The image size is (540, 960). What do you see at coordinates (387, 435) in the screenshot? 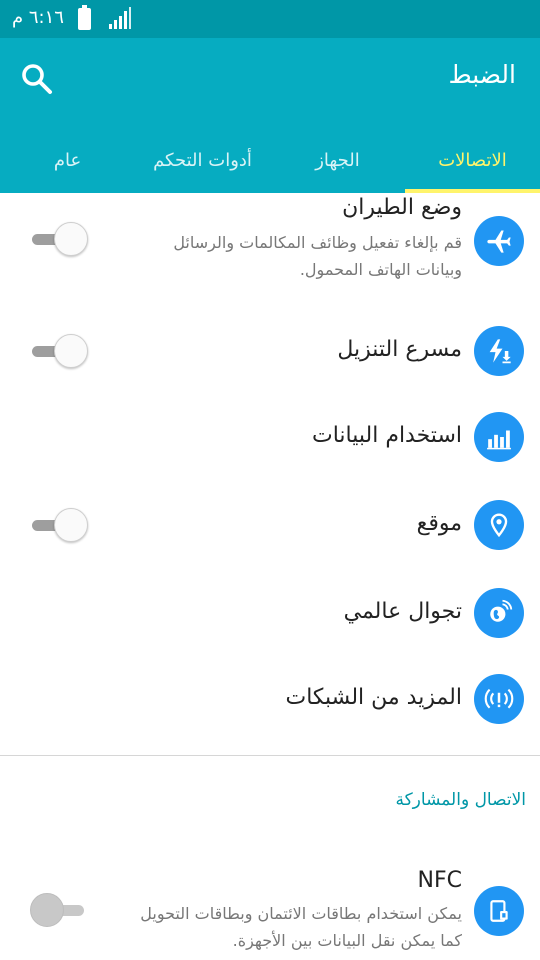
I see `setting-title: استخدام البيانات` at bounding box center [387, 435].